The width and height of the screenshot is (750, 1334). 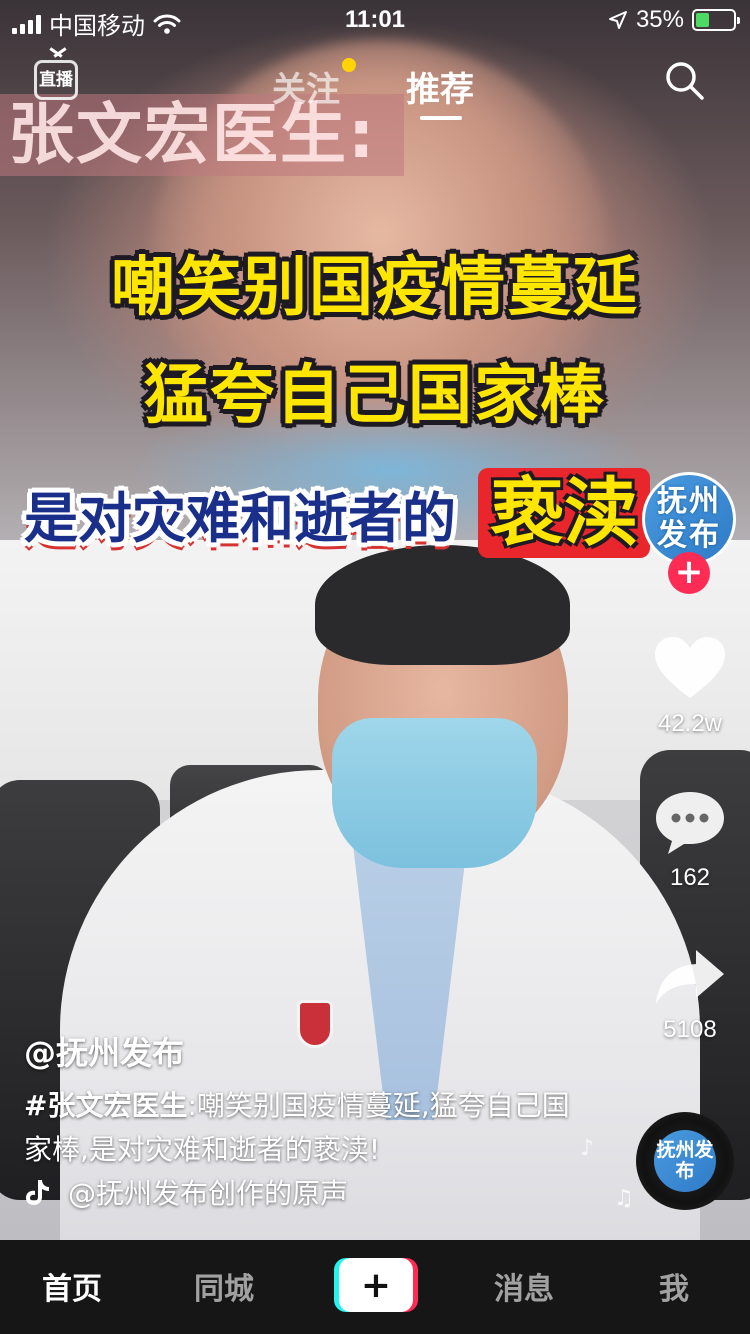 What do you see at coordinates (37, 1192) in the screenshot?
I see `tiktok-note-icon` at bounding box center [37, 1192].